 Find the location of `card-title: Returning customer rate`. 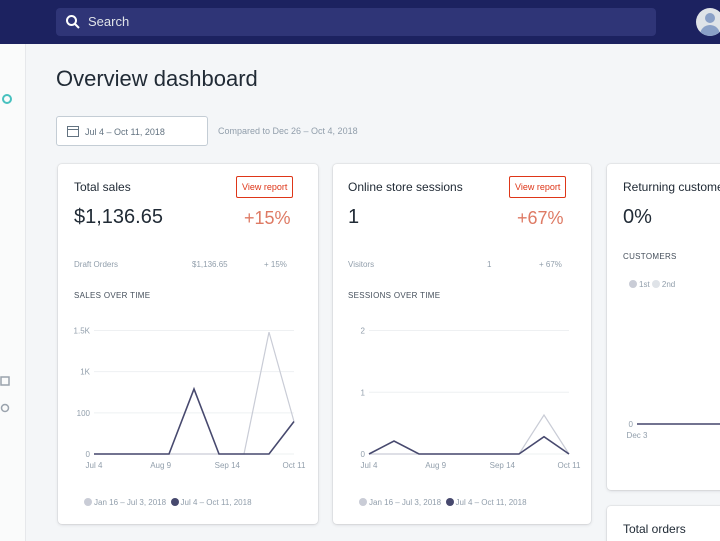

card-title: Returning customer rate is located at coordinates (671, 187).